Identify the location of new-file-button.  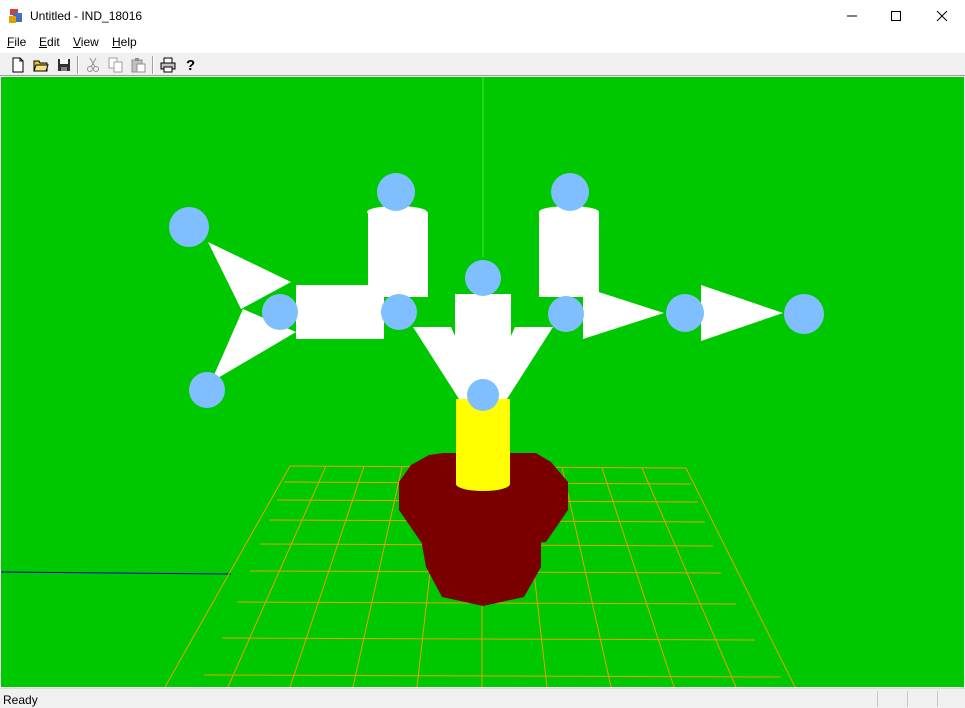
(18, 65).